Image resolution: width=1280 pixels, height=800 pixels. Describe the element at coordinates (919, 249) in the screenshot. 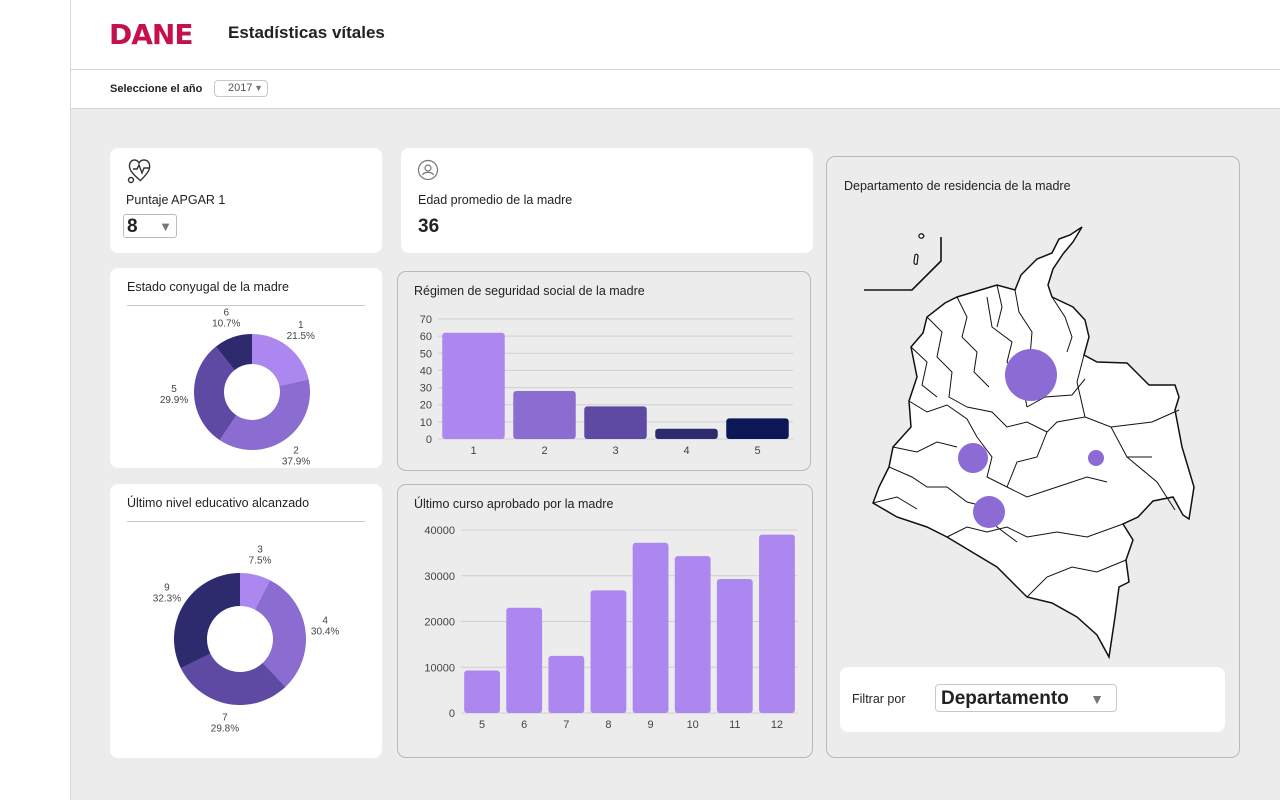

I see `island-shape` at that location.